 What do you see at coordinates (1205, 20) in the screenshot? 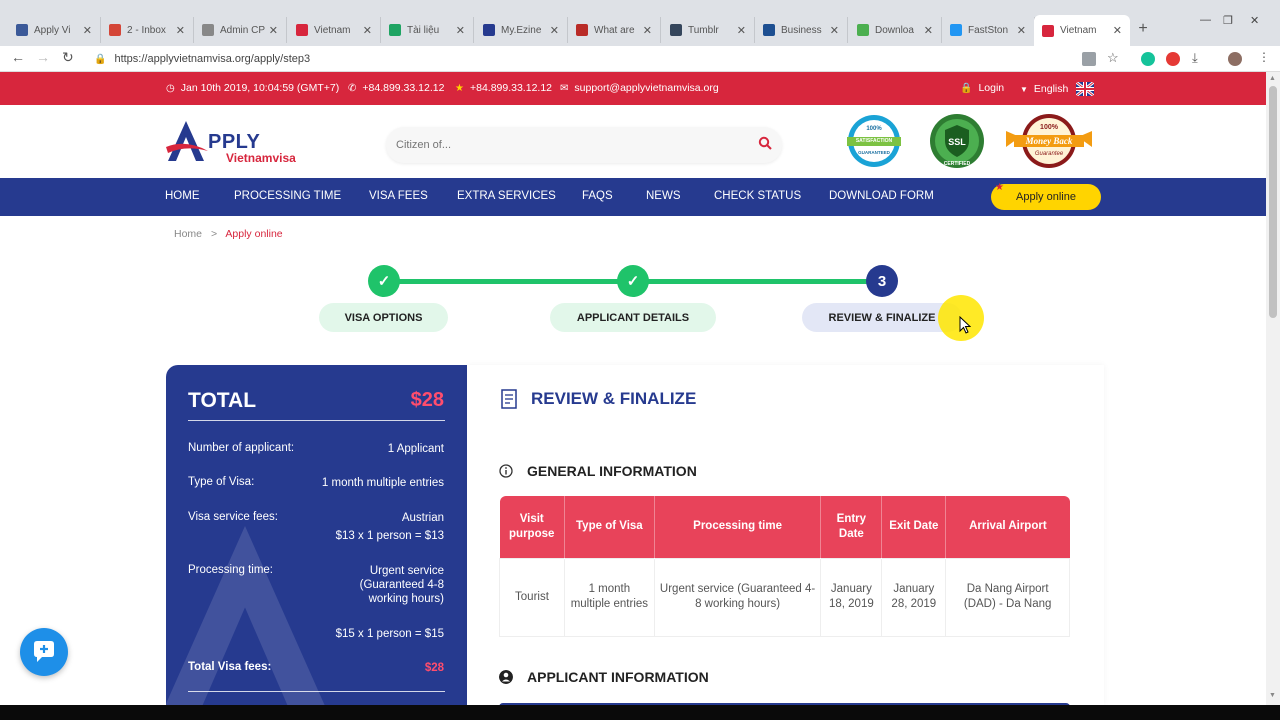
I see `minimize-icon: —` at bounding box center [1205, 20].